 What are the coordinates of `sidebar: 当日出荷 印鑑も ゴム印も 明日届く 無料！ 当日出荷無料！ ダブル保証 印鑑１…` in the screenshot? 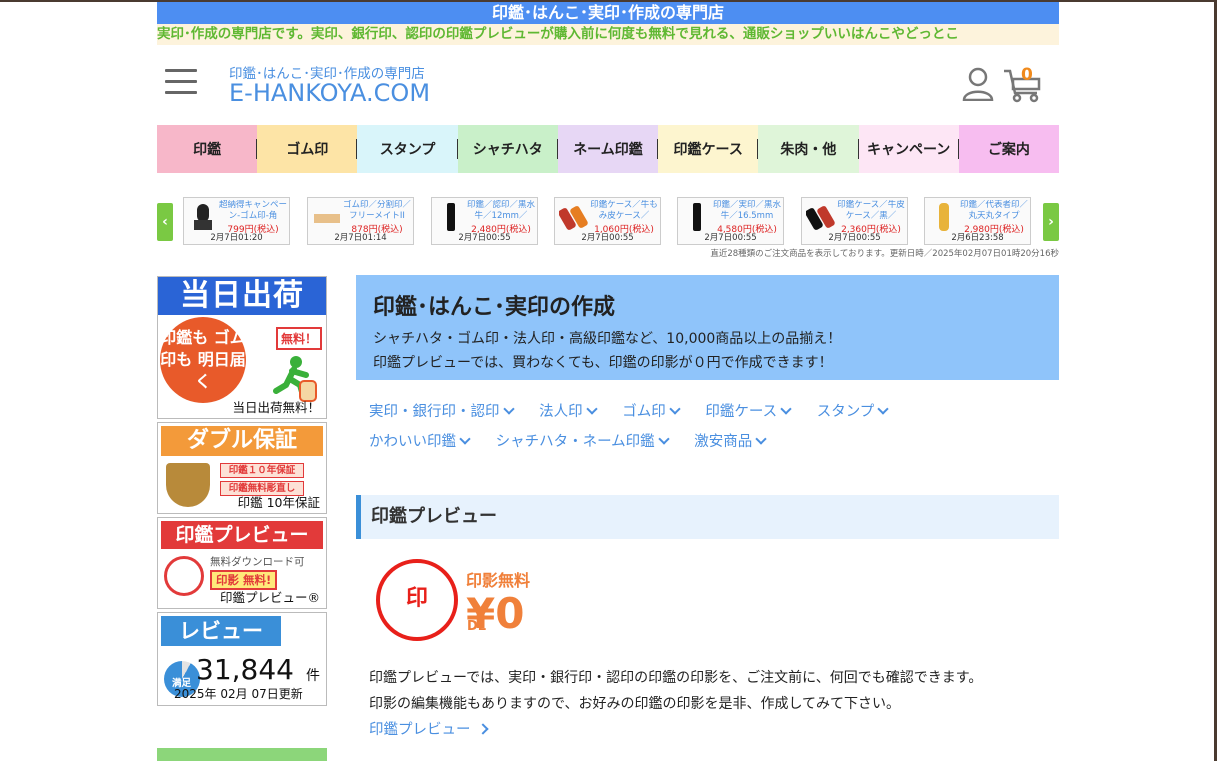 It's located at (242, 518).